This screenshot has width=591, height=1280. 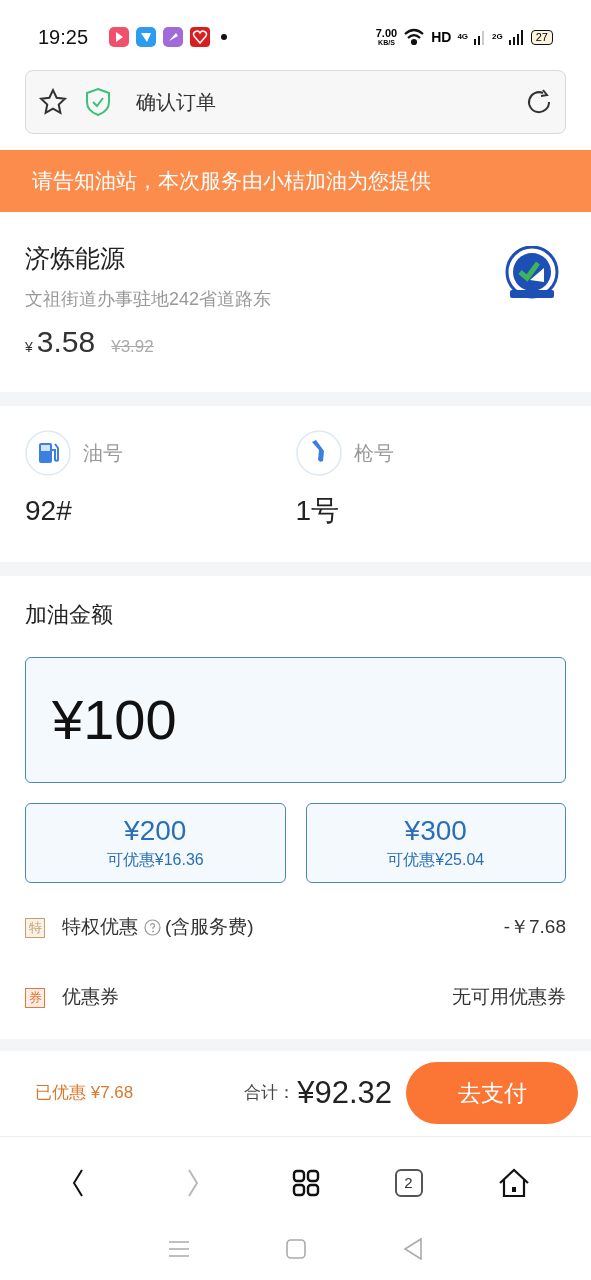 I want to click on discount-value: -￥7.68, so click(x=534, y=927).